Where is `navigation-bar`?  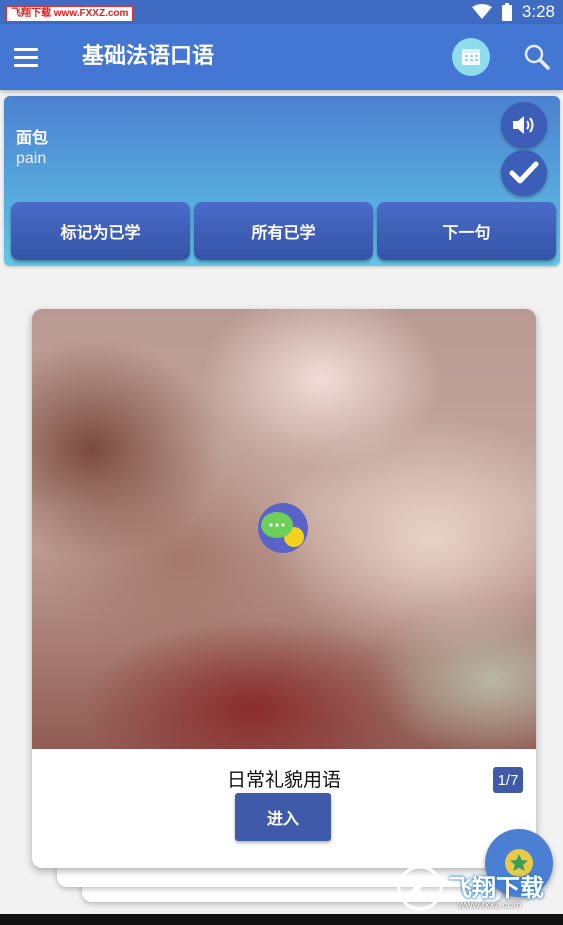 navigation-bar is located at coordinates (281, 919).